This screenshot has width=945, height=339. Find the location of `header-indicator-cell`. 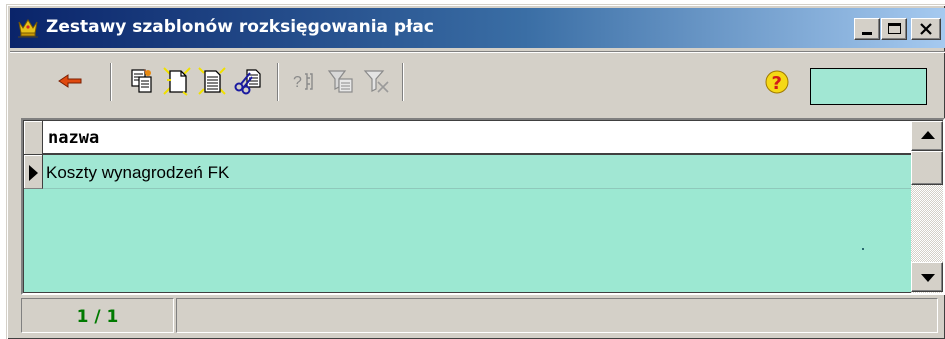

header-indicator-cell is located at coordinates (33, 138).